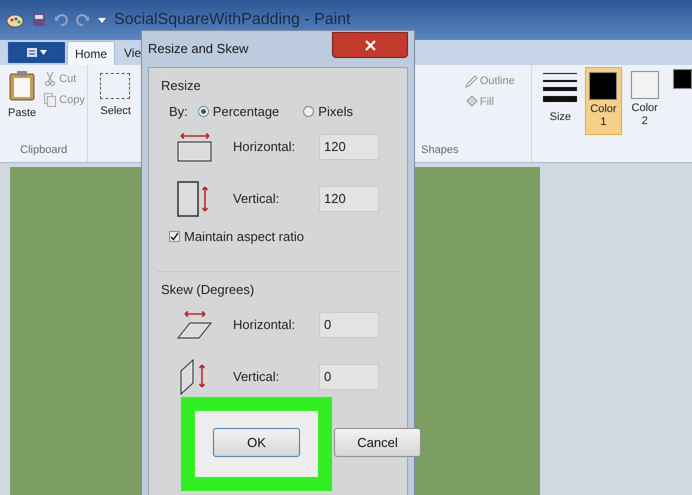  I want to click on close-icon, so click(370, 45).